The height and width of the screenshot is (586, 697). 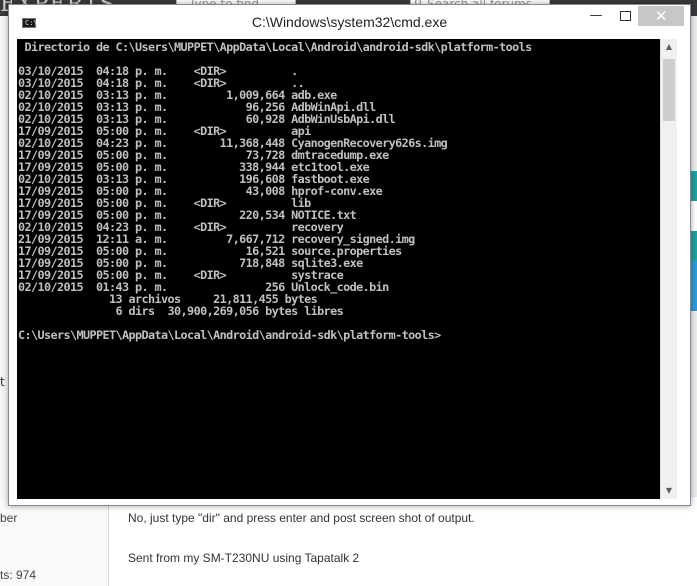 What do you see at coordinates (349, 502) in the screenshot?
I see `window-bottom-border` at bounding box center [349, 502].